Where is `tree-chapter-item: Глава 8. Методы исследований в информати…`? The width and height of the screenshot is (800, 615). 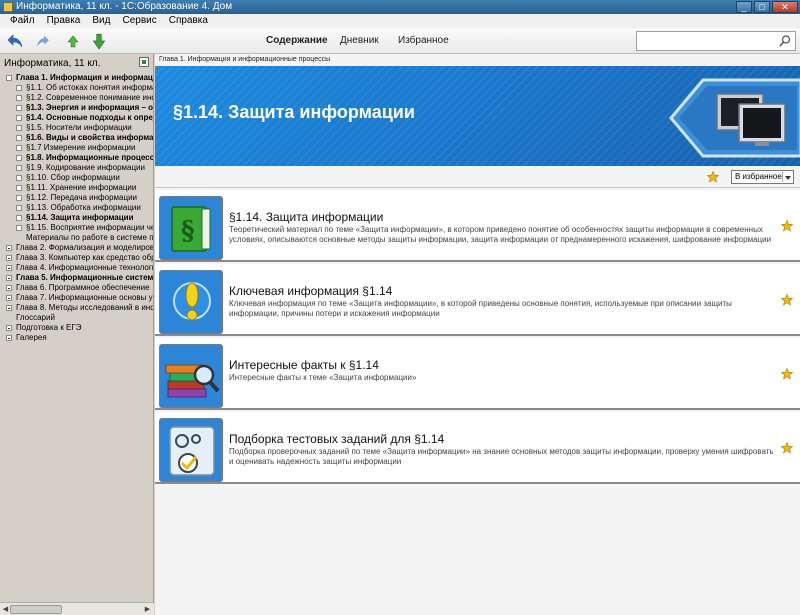
tree-chapter-item: Глава 8. Методы исследований в информати… is located at coordinates (76, 308).